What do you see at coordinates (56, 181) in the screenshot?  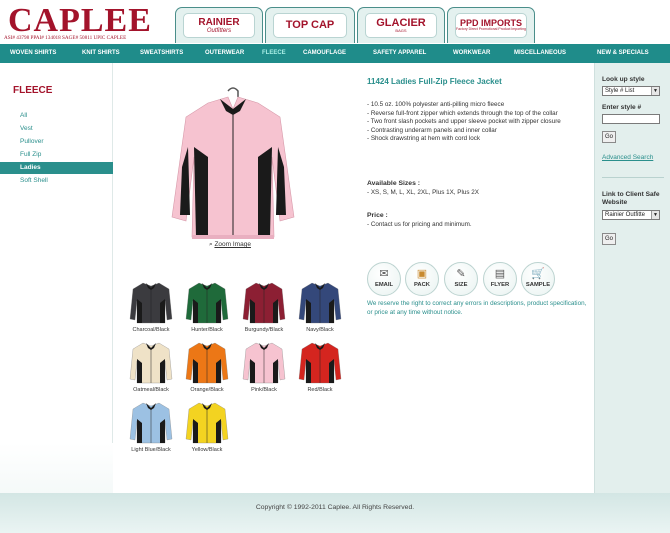 I see `sidebar-item-soft-shell: Soft Shell` at bounding box center [56, 181].